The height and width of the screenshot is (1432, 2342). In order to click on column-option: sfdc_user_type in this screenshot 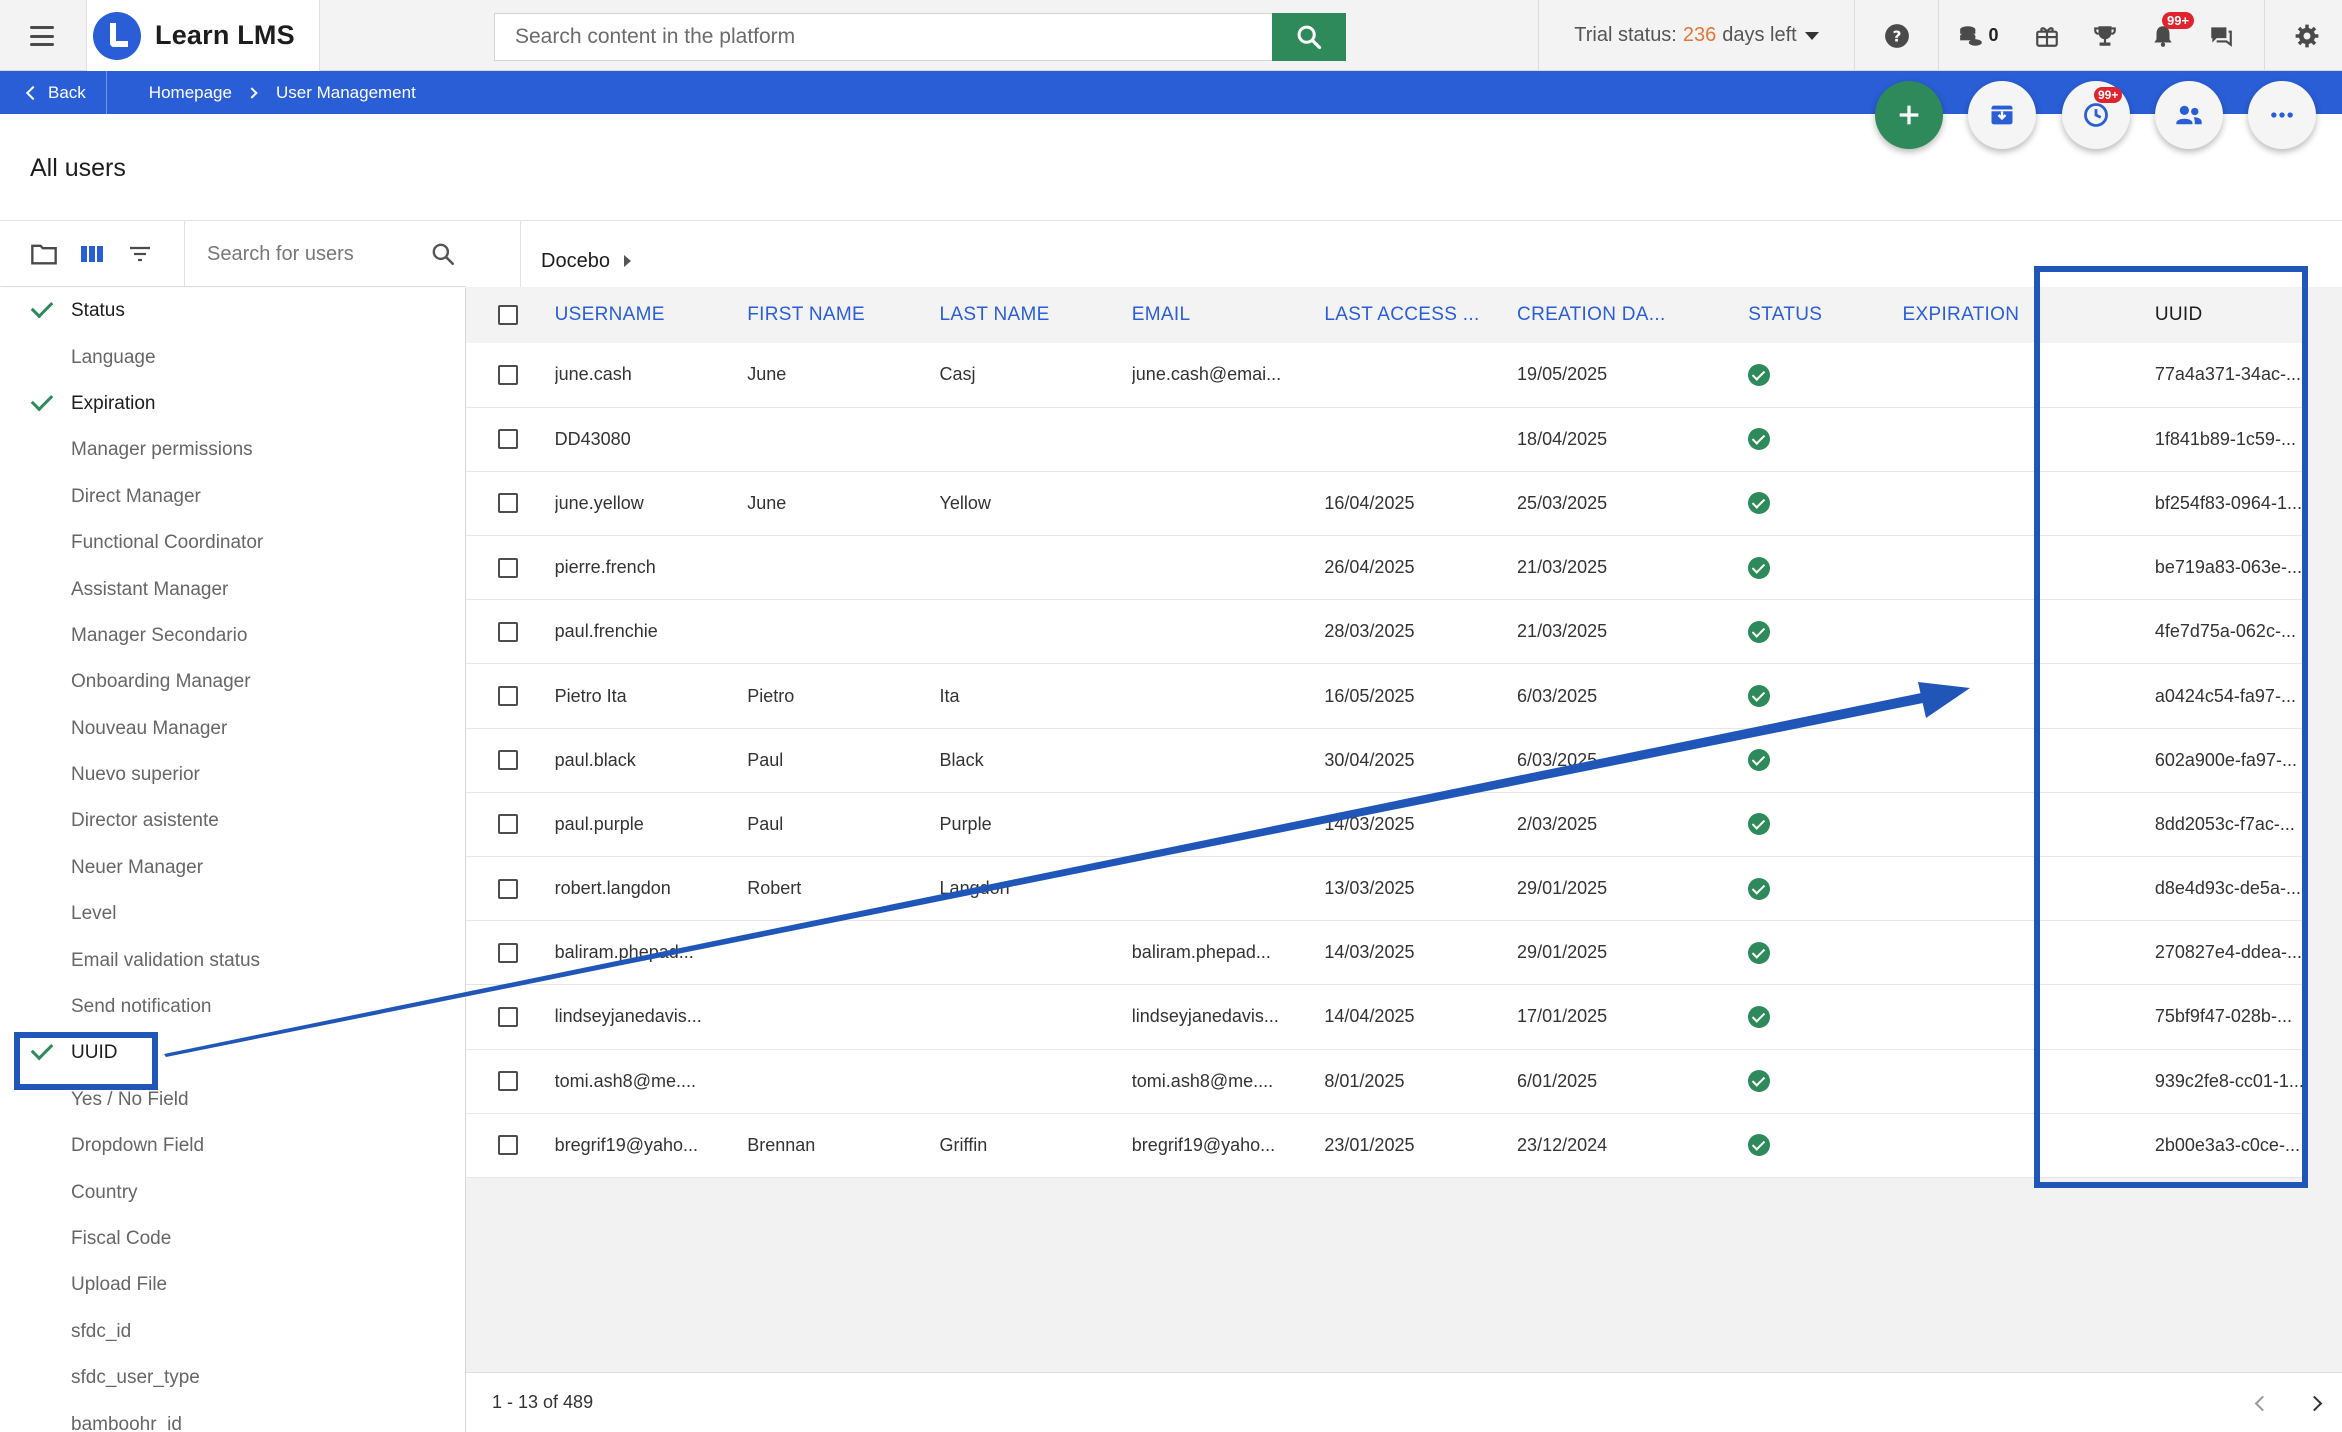, I will do `click(232, 1378)`.